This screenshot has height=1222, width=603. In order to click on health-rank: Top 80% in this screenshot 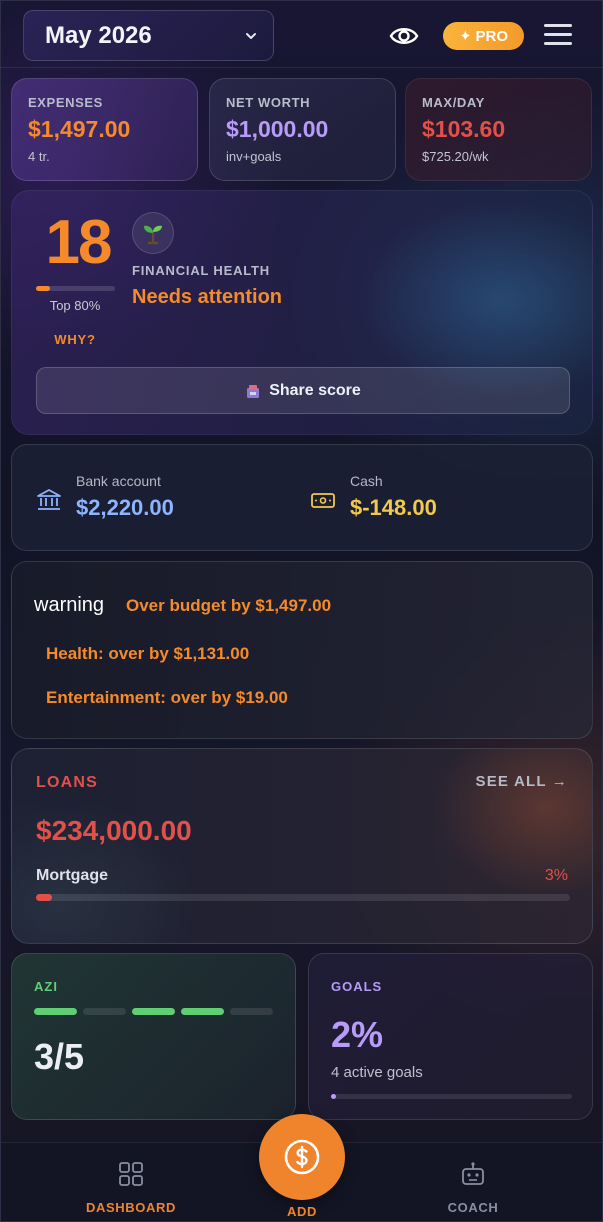, I will do `click(75, 305)`.